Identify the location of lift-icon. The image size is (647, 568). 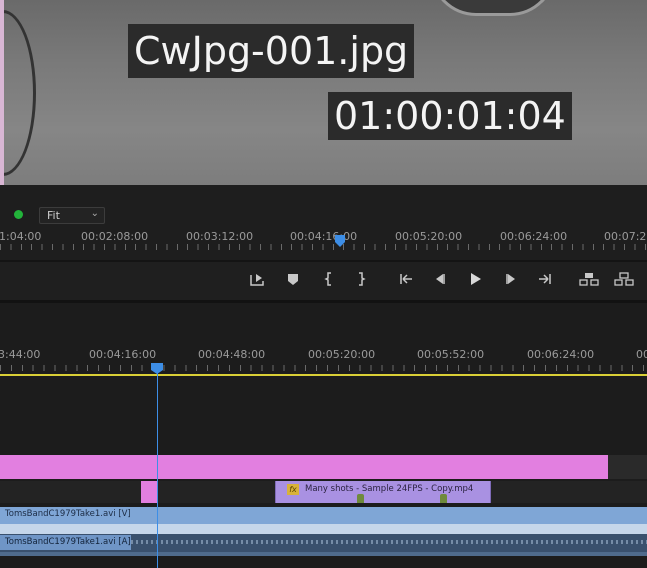
(589, 279).